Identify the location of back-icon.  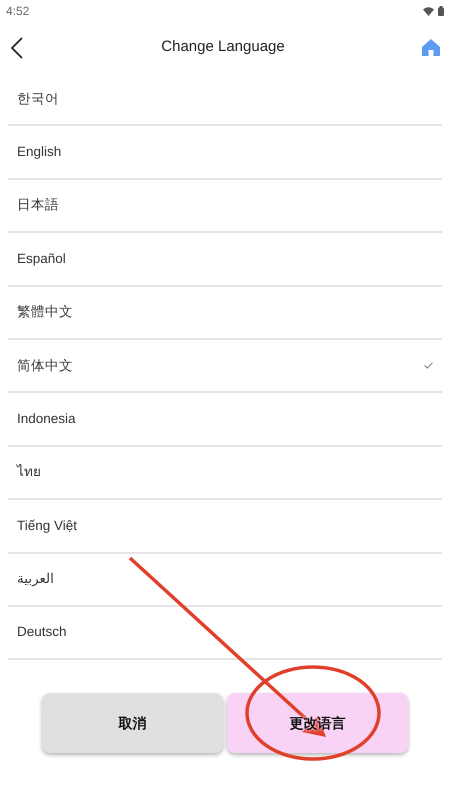
(17, 47).